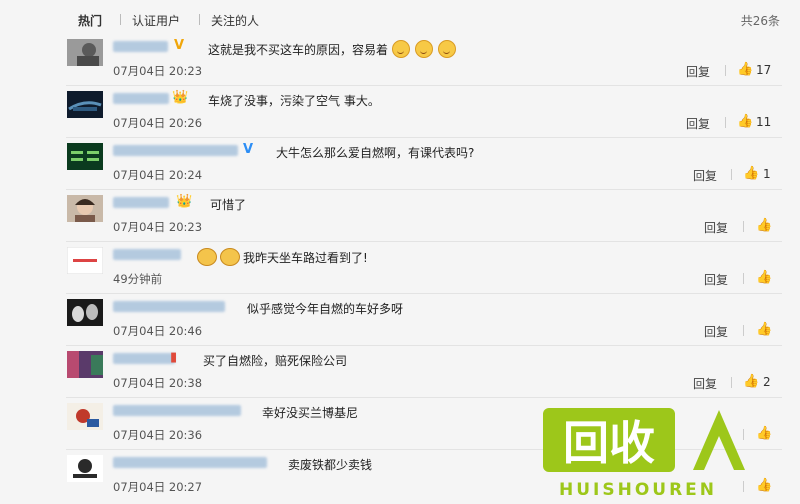  What do you see at coordinates (138, 279) in the screenshot?
I see `comment-time: 49分钟前` at bounding box center [138, 279].